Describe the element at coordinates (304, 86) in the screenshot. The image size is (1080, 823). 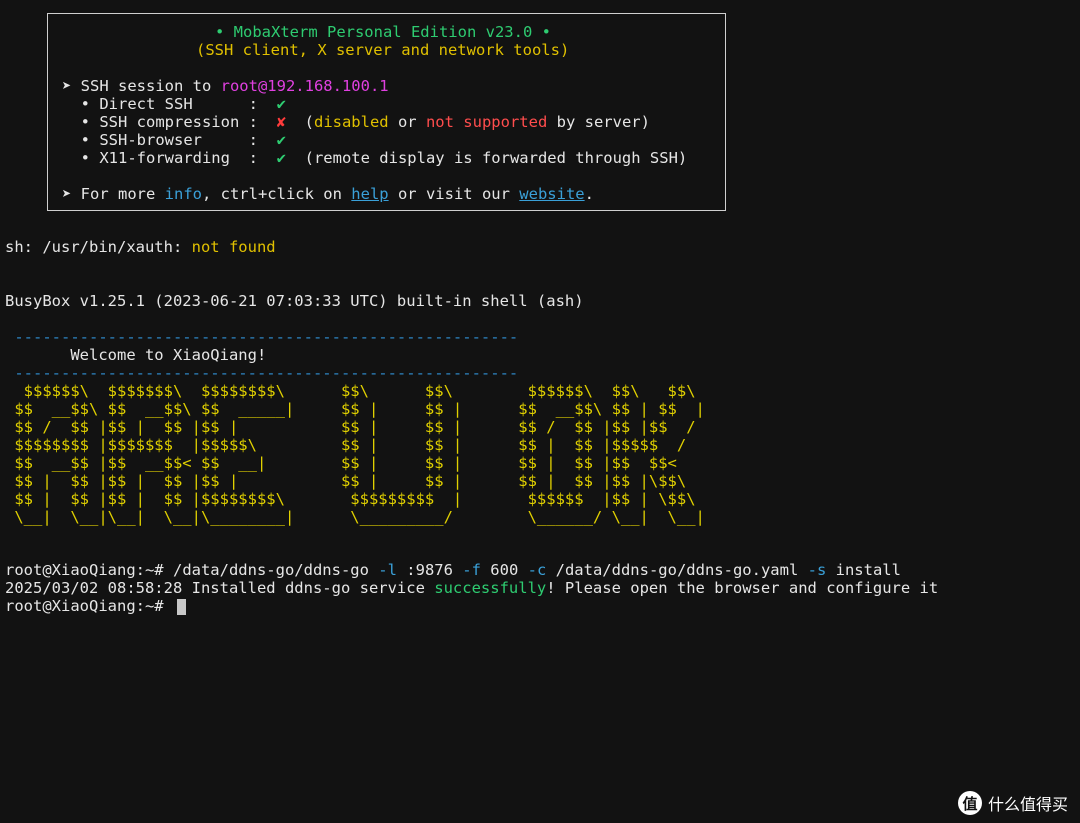
I see `session-target: root@192.168.100.1` at that location.